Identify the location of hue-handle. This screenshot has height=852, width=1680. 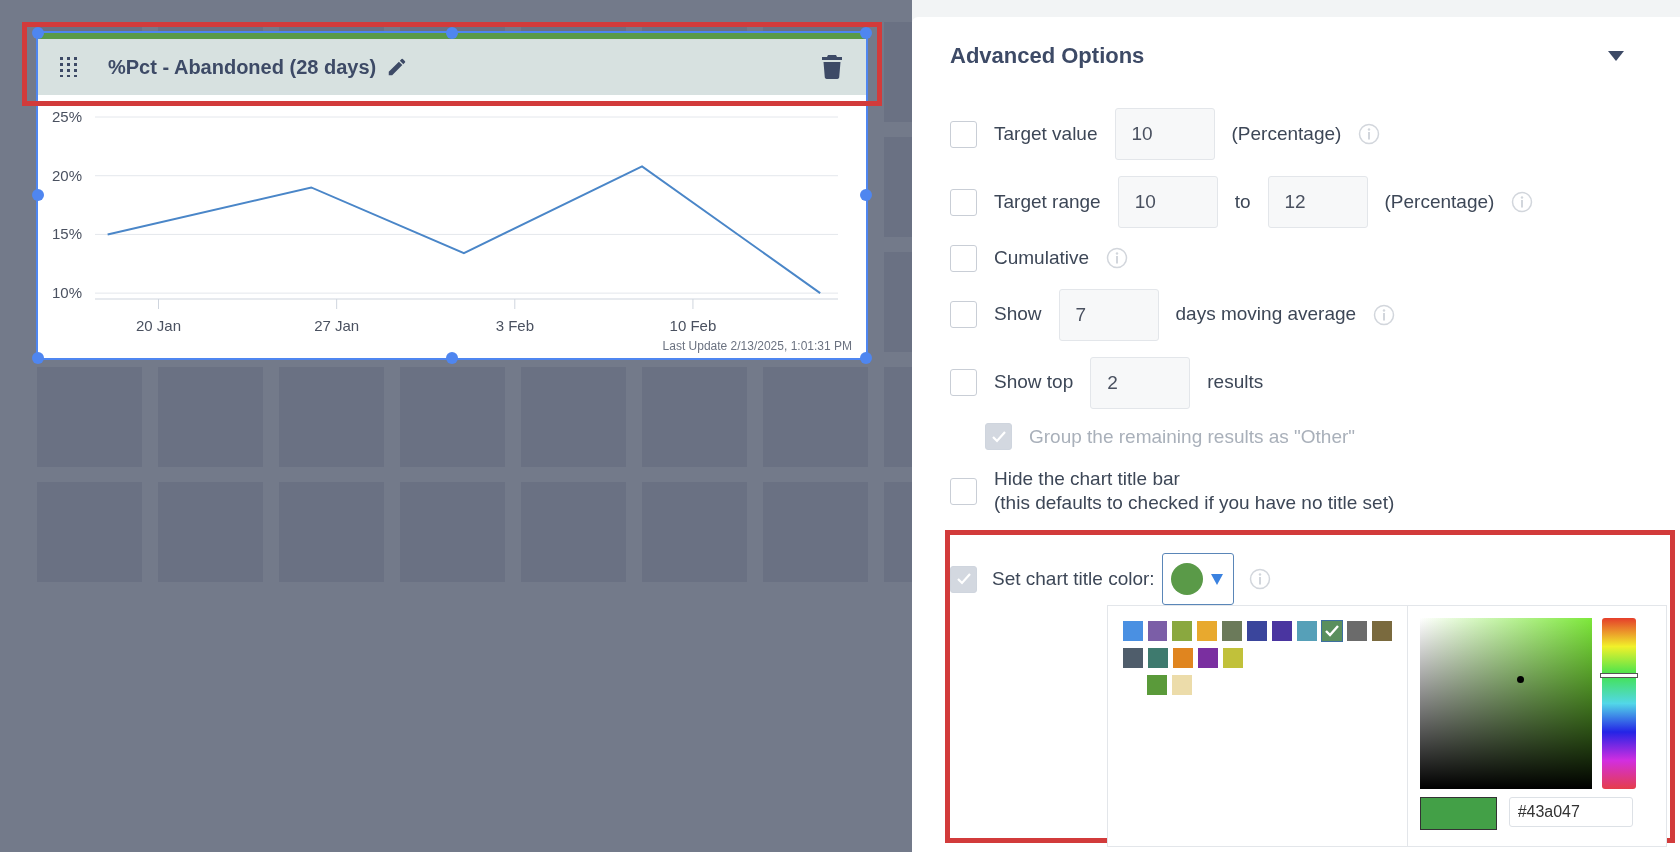
(1618, 675).